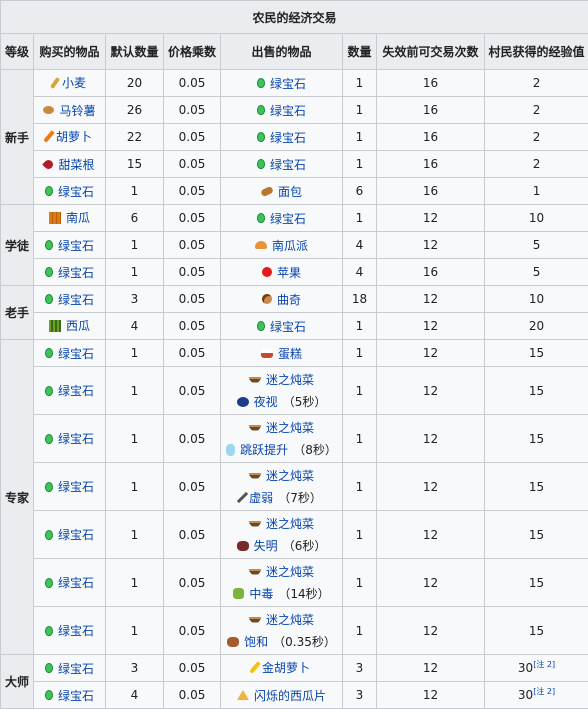  I want to click on effect-link: 失明, so click(266, 545).